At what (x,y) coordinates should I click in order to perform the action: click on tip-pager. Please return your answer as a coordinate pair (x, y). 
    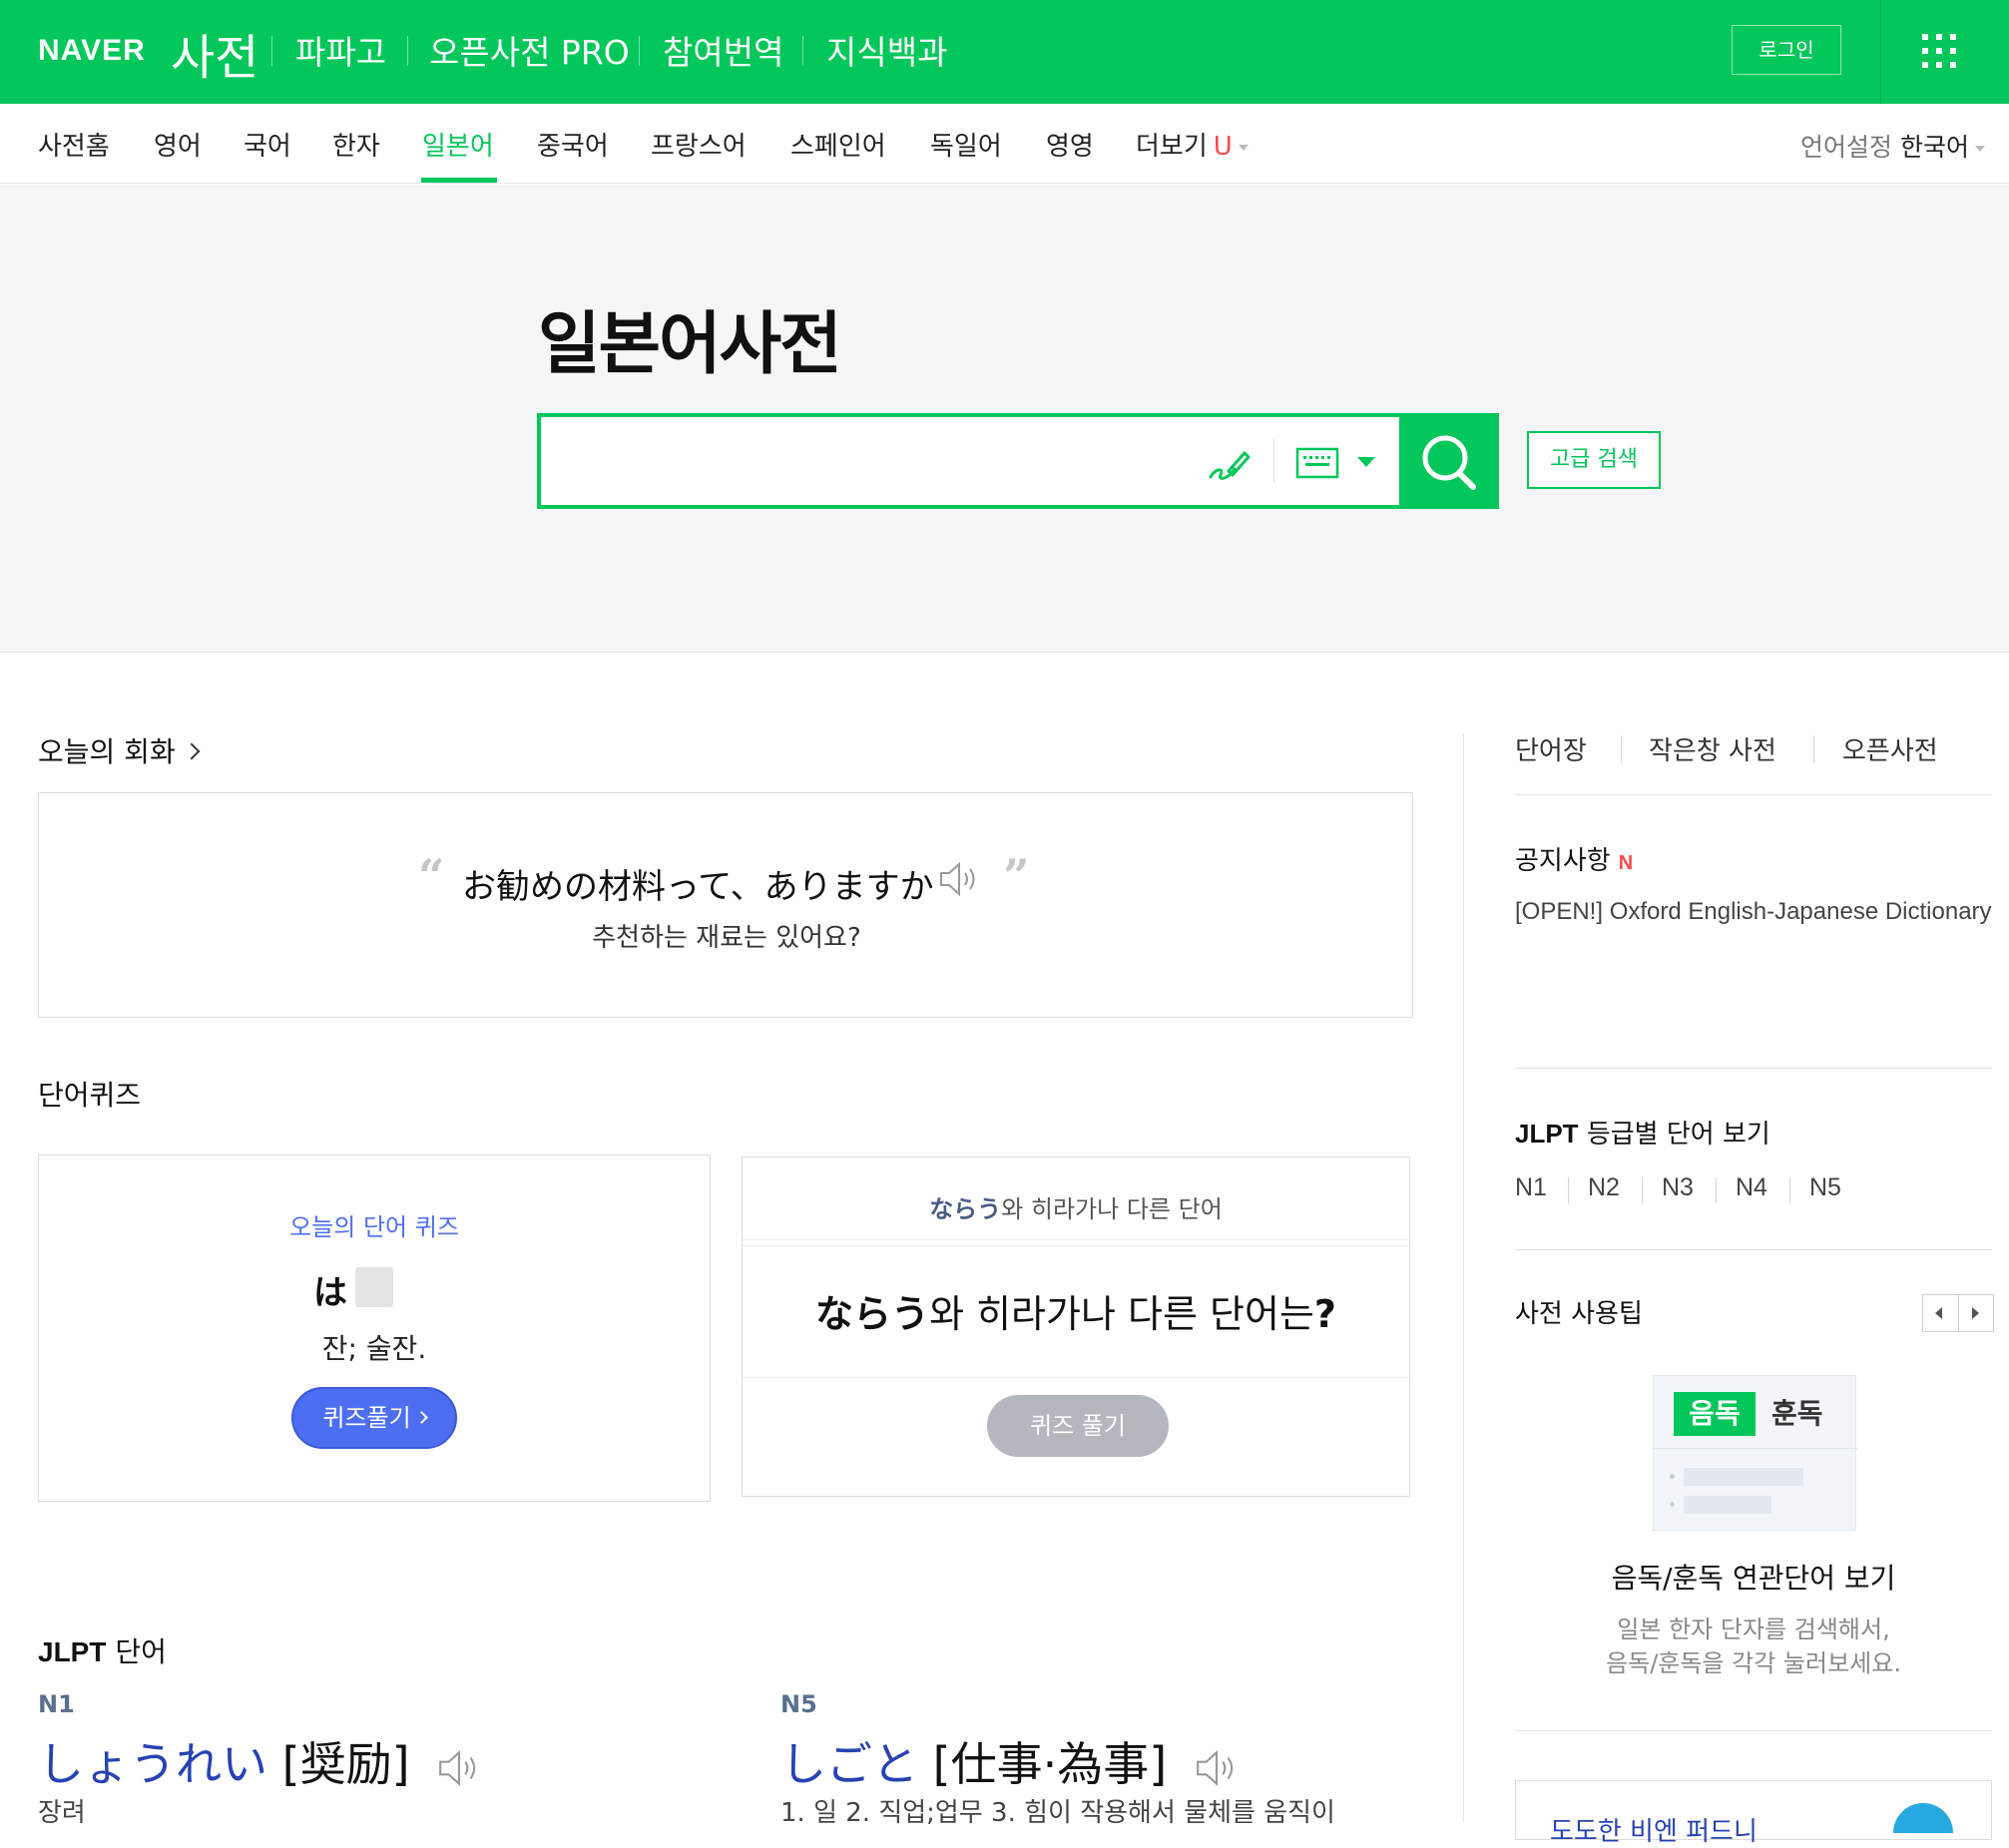
    Looking at the image, I should click on (1958, 1313).